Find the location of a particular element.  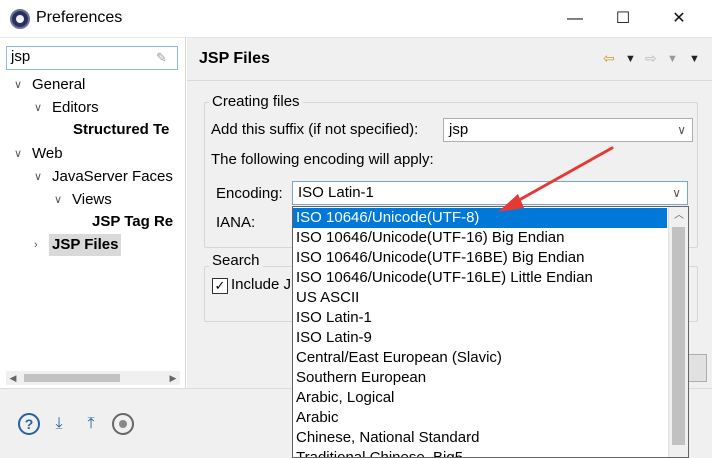

include-label: Include J is located at coordinates (261, 284).